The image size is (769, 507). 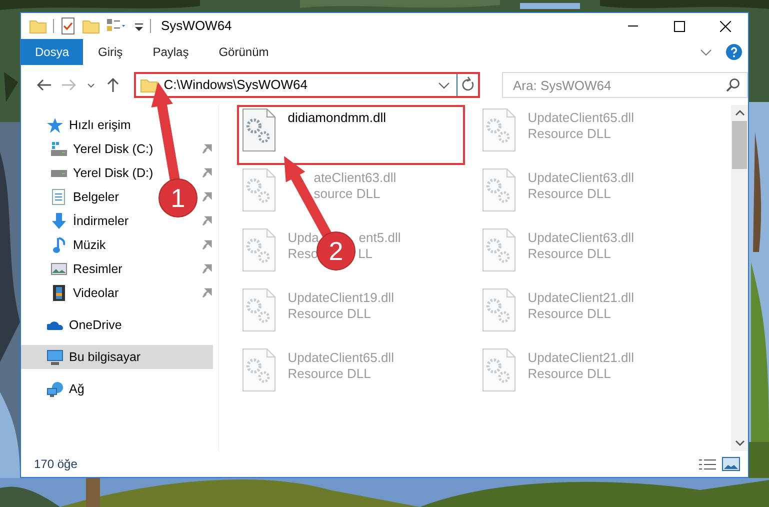 What do you see at coordinates (89, 221) in the screenshot?
I see `nav-item: İndirmeler` at bounding box center [89, 221].